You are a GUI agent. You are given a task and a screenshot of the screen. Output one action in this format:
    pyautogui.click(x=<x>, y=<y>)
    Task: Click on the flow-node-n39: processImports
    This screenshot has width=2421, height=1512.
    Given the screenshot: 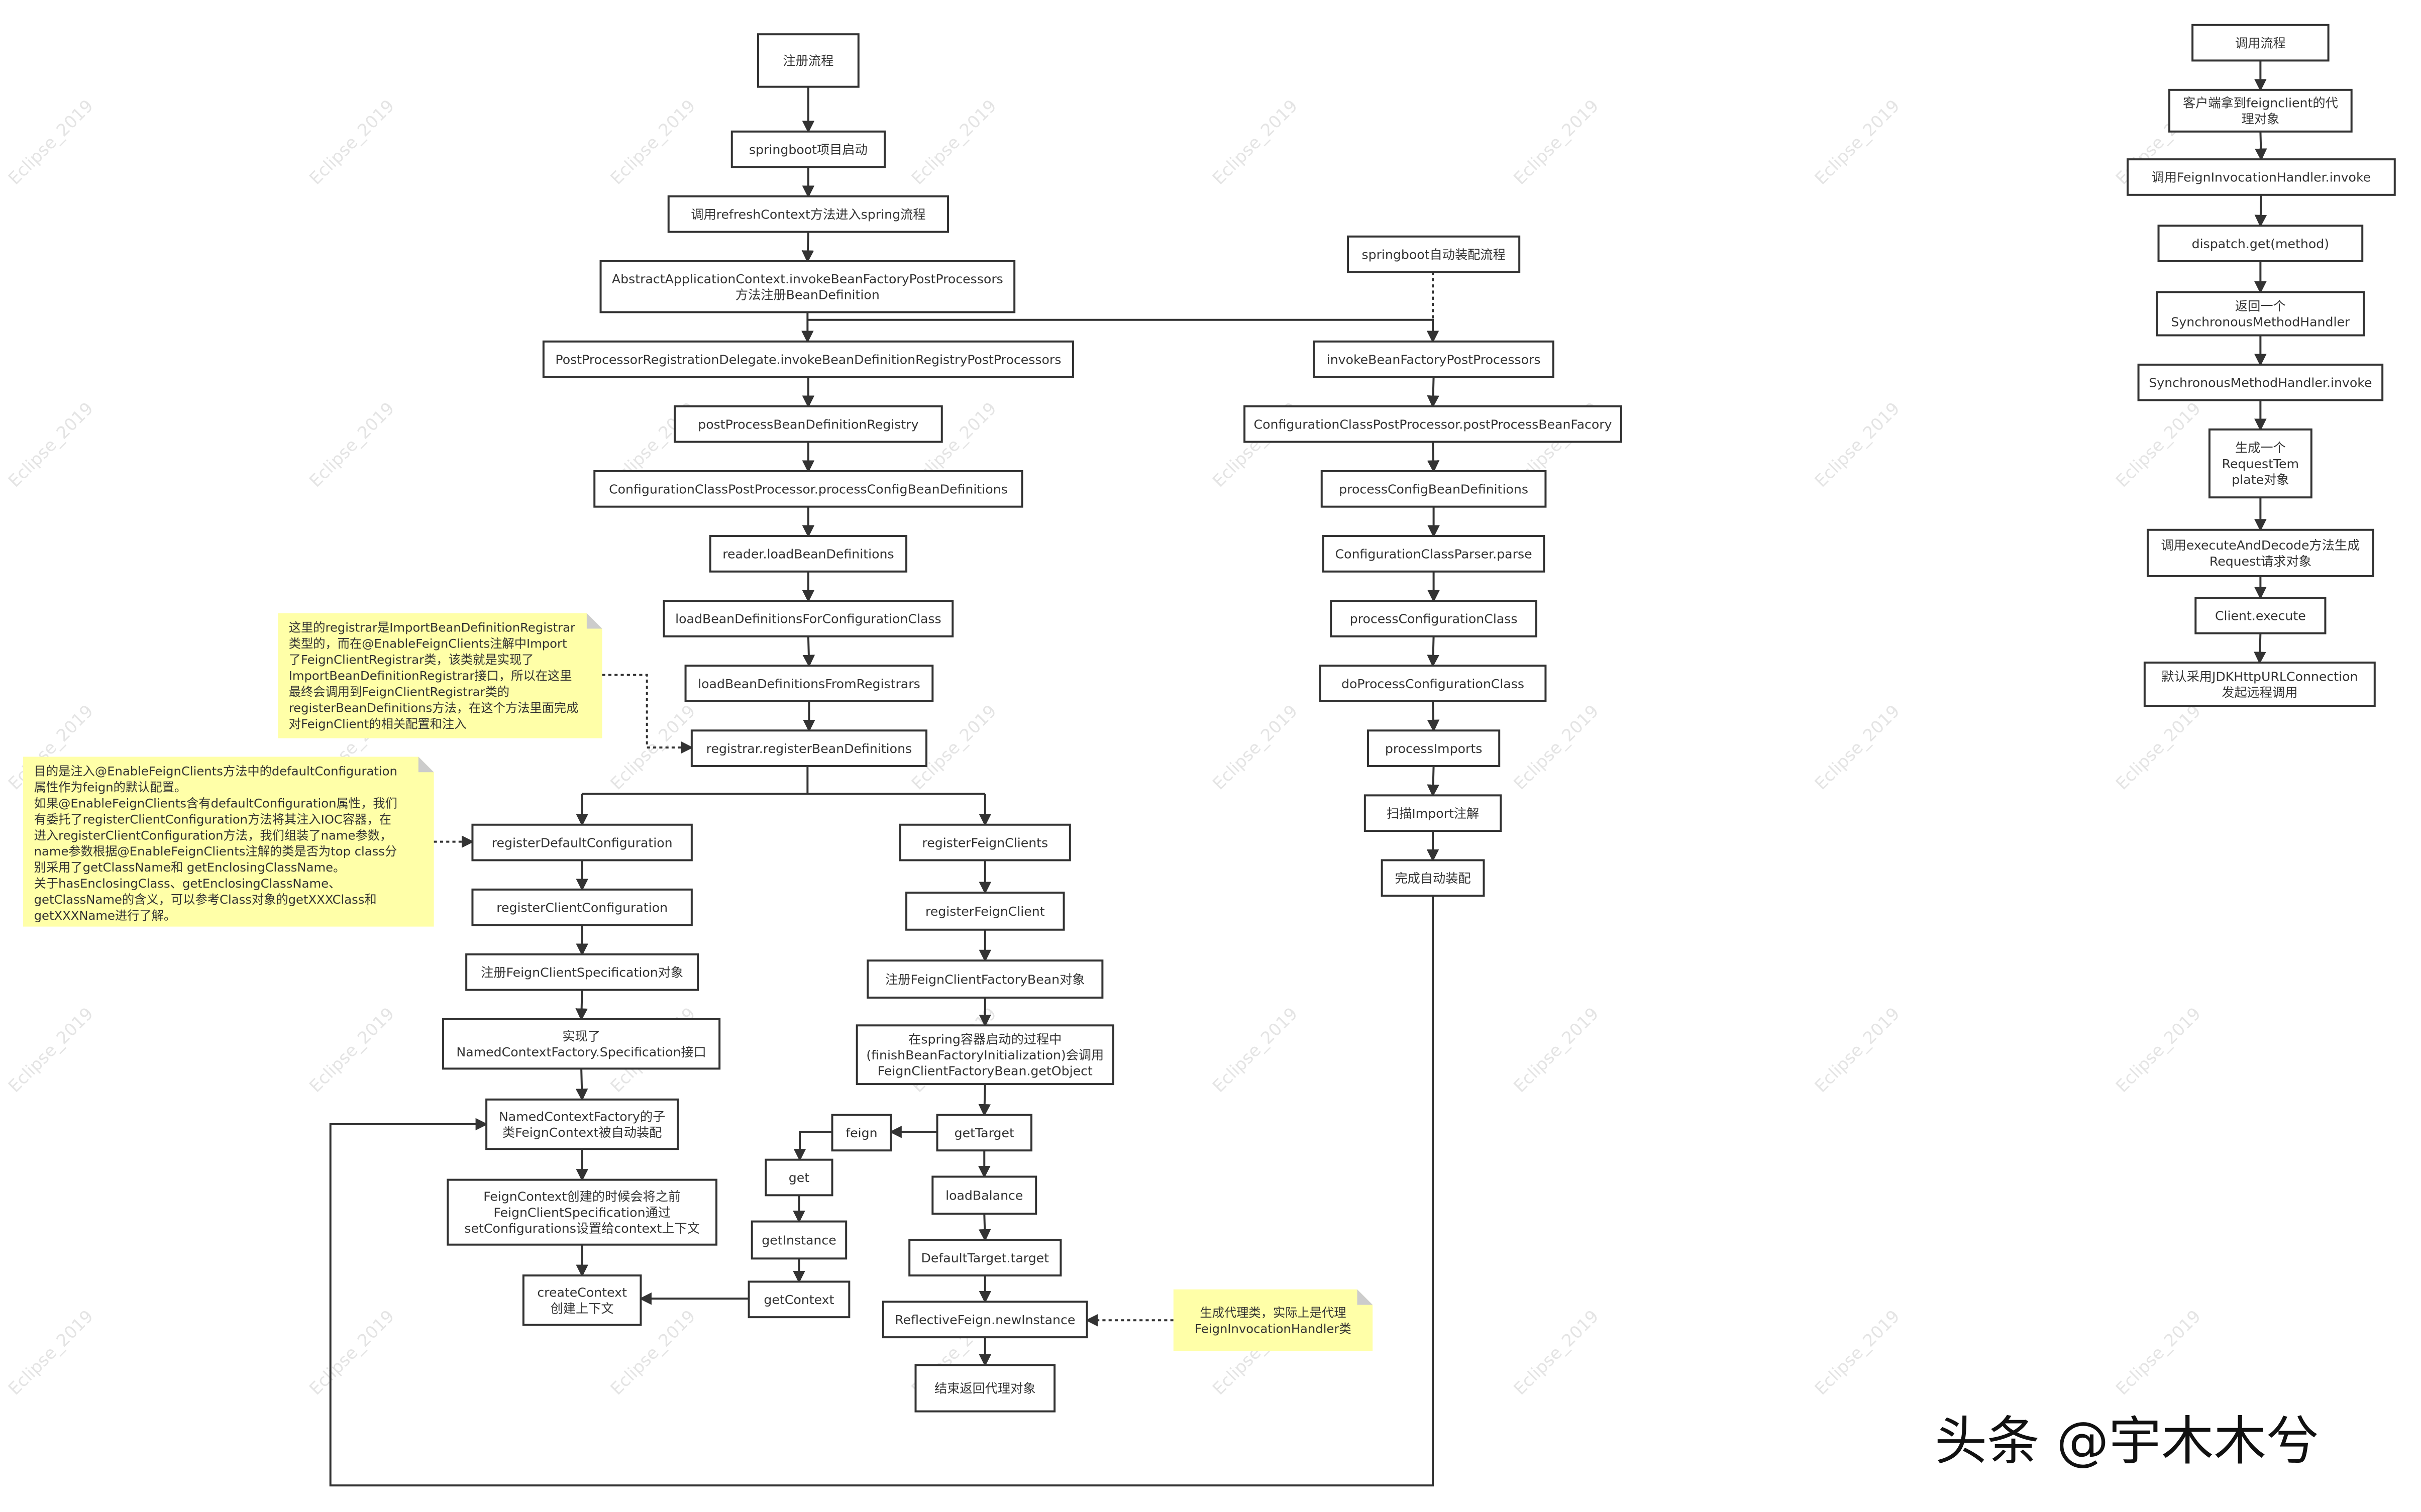 What is the action you would take?
    pyautogui.click(x=1433, y=748)
    